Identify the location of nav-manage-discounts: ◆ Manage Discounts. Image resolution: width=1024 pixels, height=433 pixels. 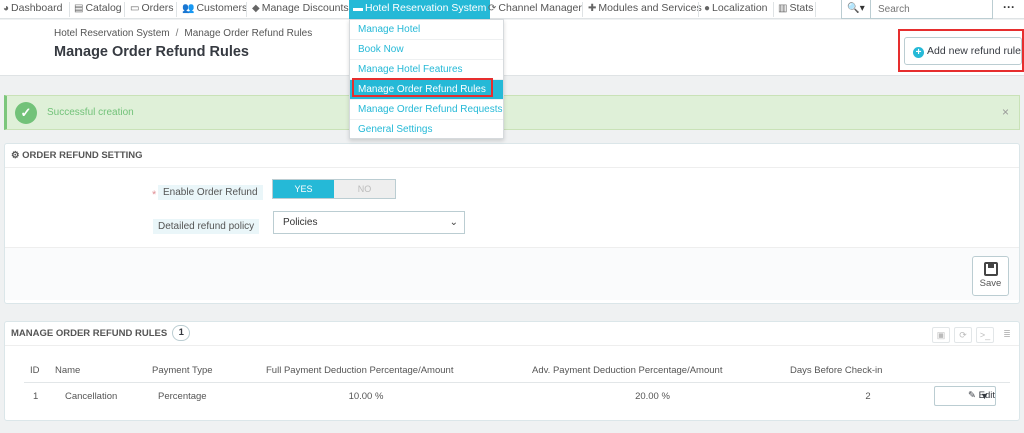
(299, 9).